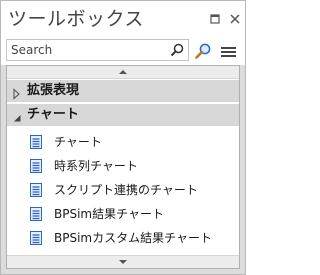 The image size is (320, 275). I want to click on scroll-down-icon, so click(123, 262).